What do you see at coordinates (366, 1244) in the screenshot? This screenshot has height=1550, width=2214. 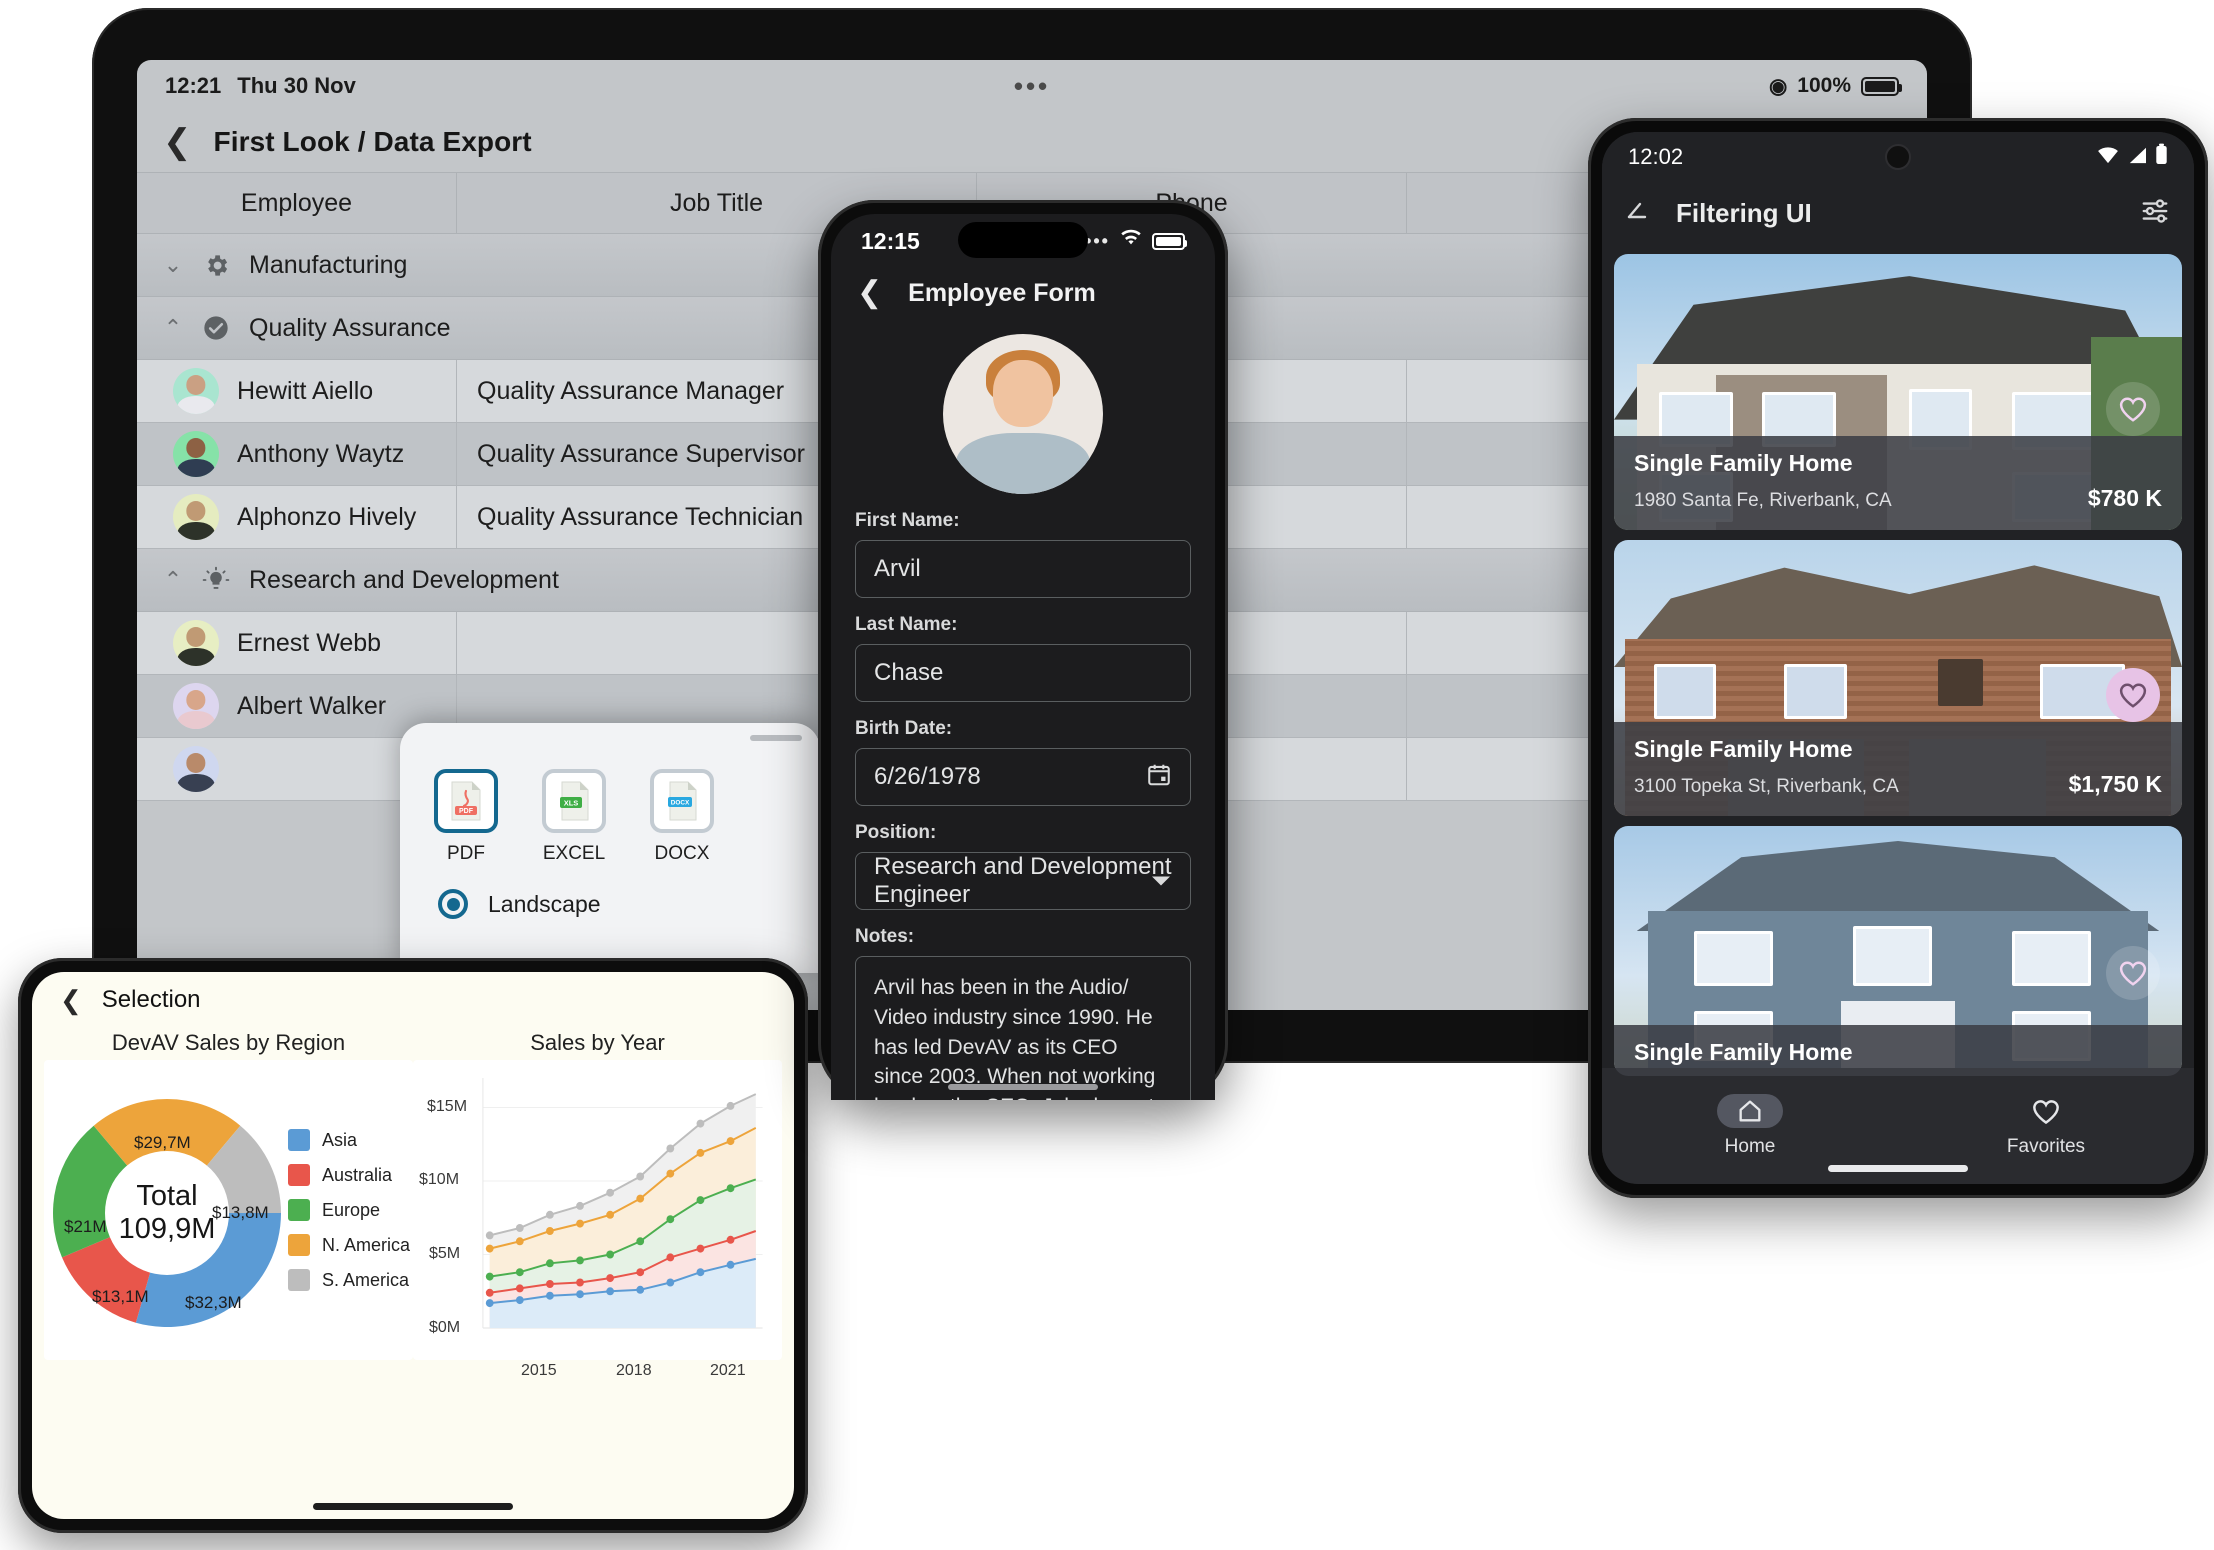 I see `legend-label: N. America` at bounding box center [366, 1244].